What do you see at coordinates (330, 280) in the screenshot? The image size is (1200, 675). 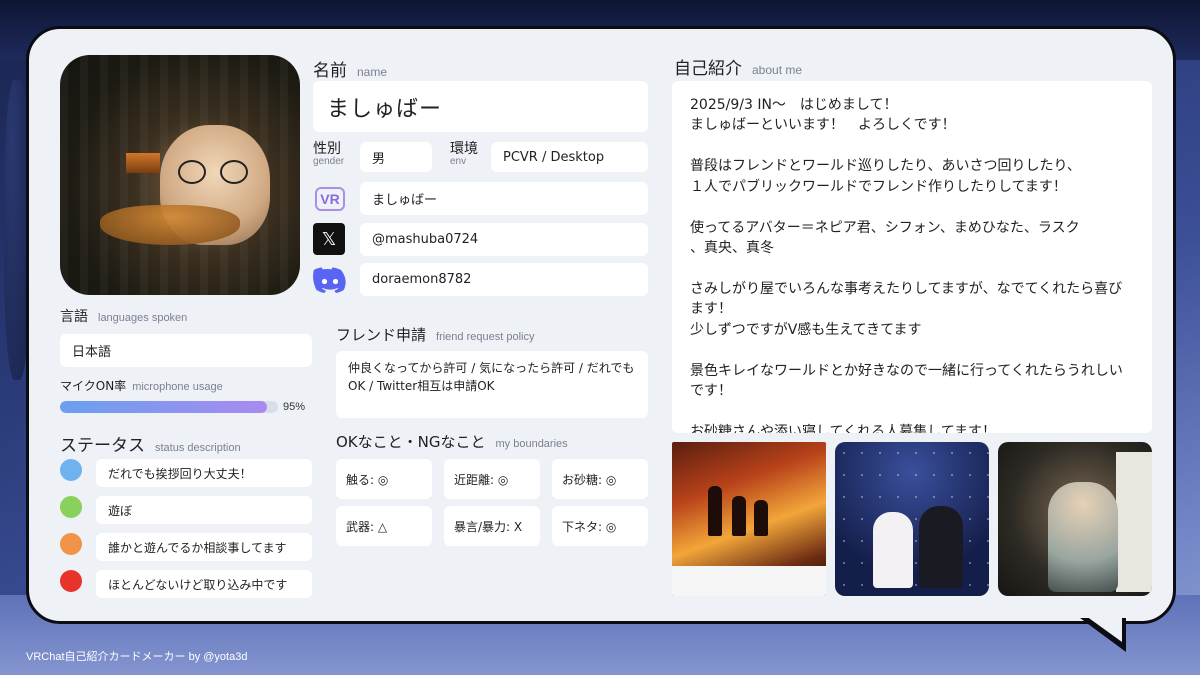 I see `discord-icon` at bounding box center [330, 280].